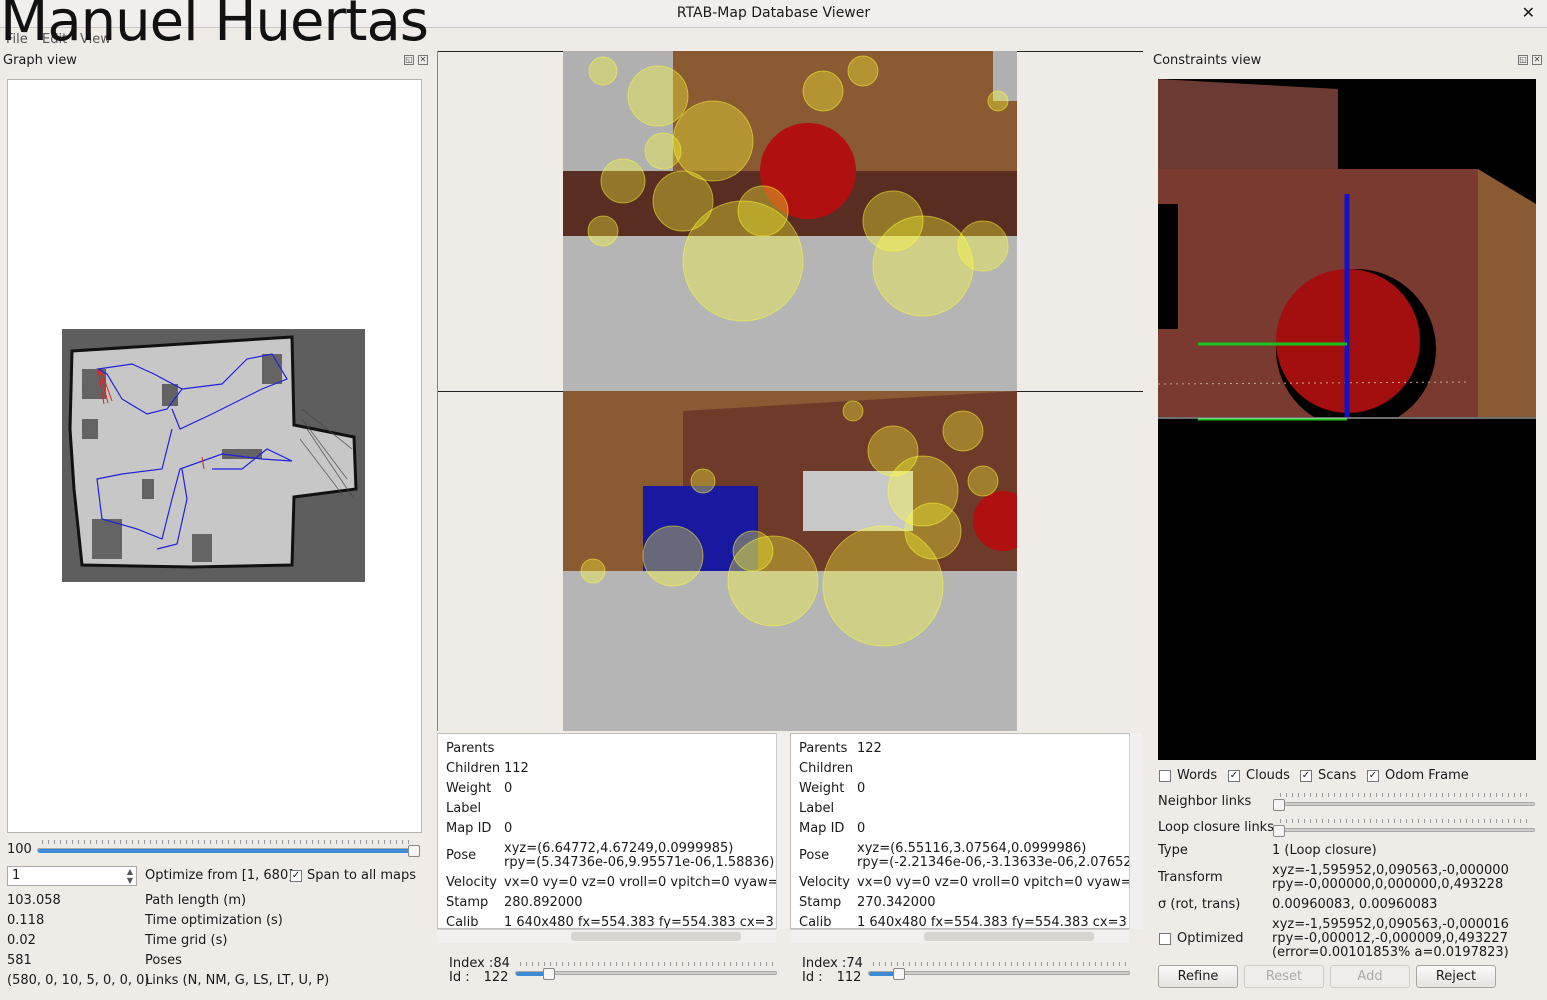 Image resolution: width=1547 pixels, height=1000 pixels. What do you see at coordinates (1165, 939) in the screenshot?
I see `optimized-checkbox` at bounding box center [1165, 939].